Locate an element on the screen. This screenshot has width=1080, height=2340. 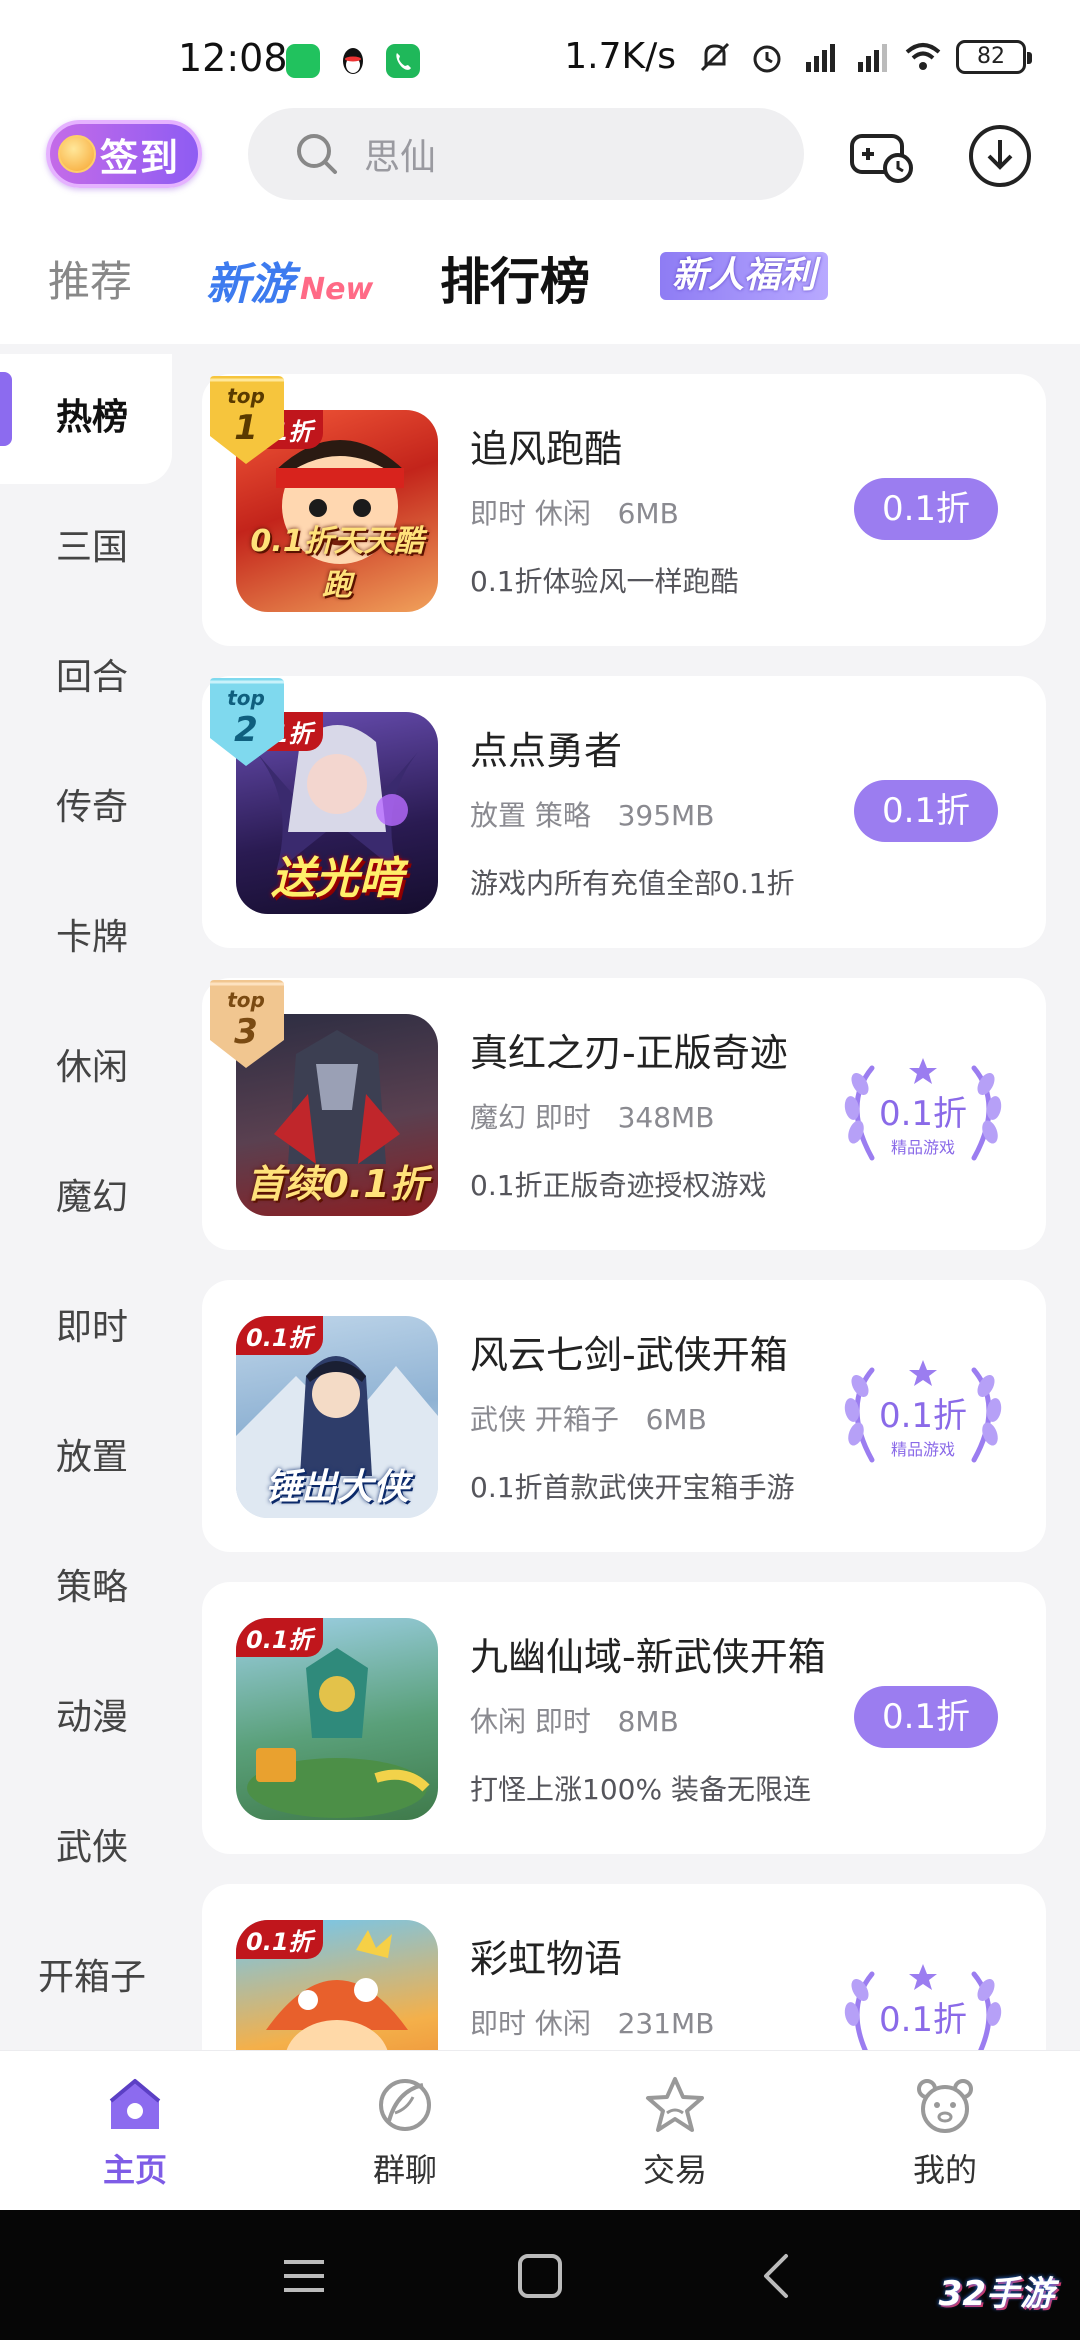
status-bar: 12:08 1.7K/s 82 is located at coordinates (540, 50).